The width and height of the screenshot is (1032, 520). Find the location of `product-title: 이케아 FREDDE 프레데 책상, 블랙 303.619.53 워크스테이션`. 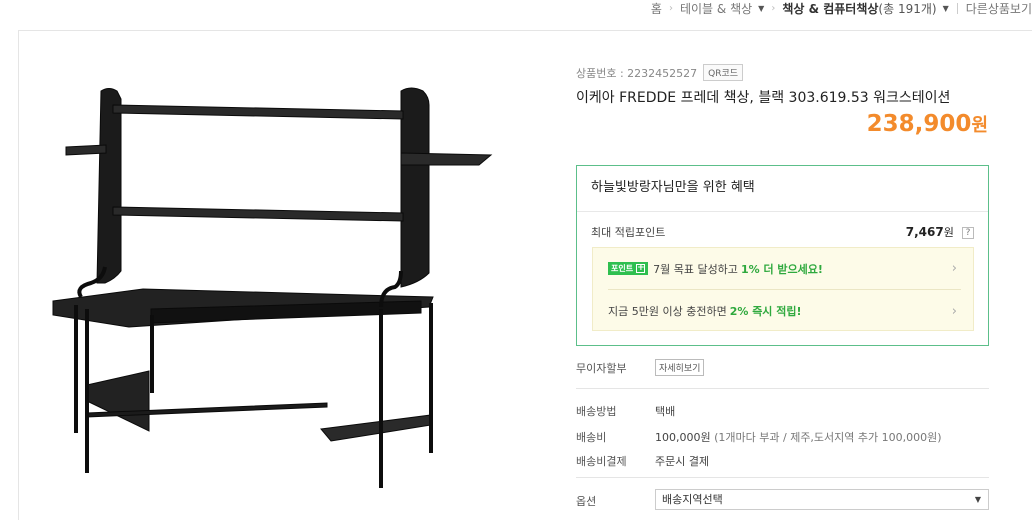

product-title: 이케아 FREDDE 프레데 책상, 블랙 303.619.53 워크스테이션 is located at coordinates (763, 98).